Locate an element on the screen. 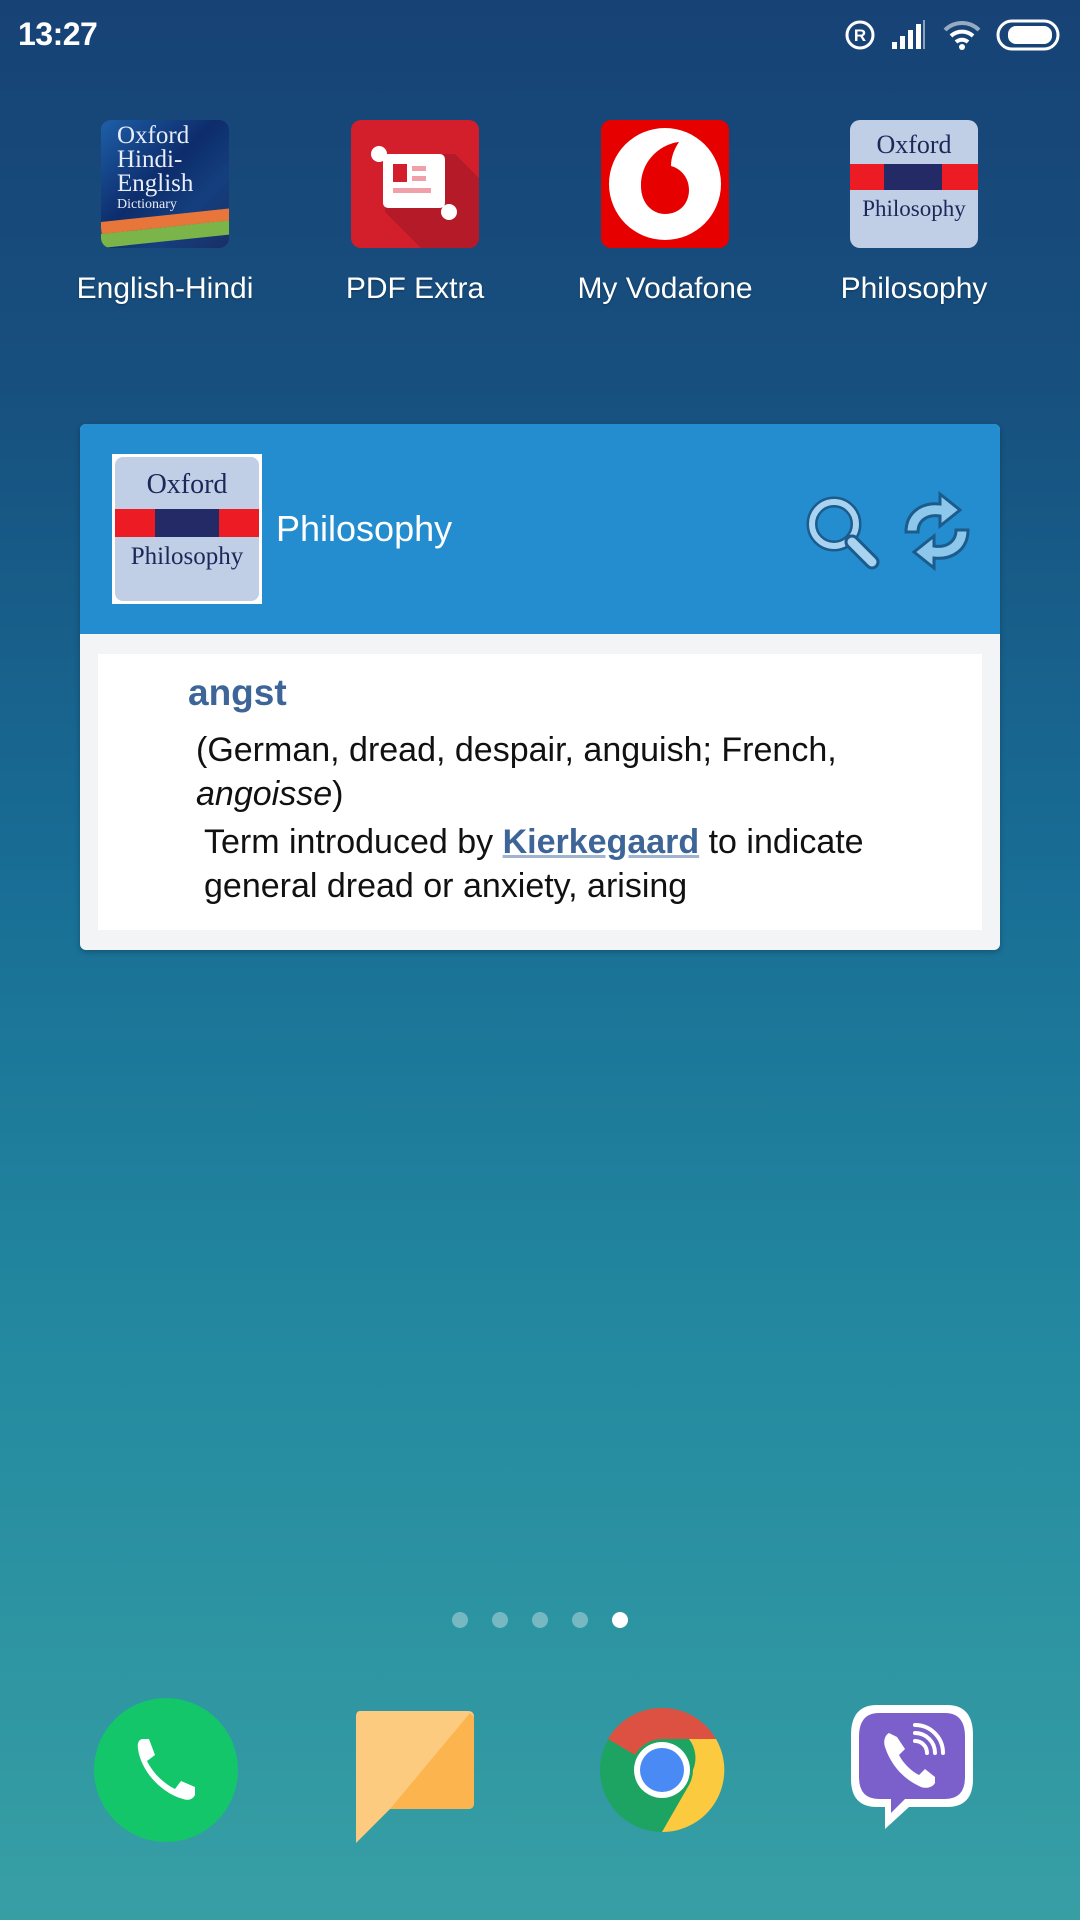  definition-text: Term introduced by is located at coordinates (353, 842).